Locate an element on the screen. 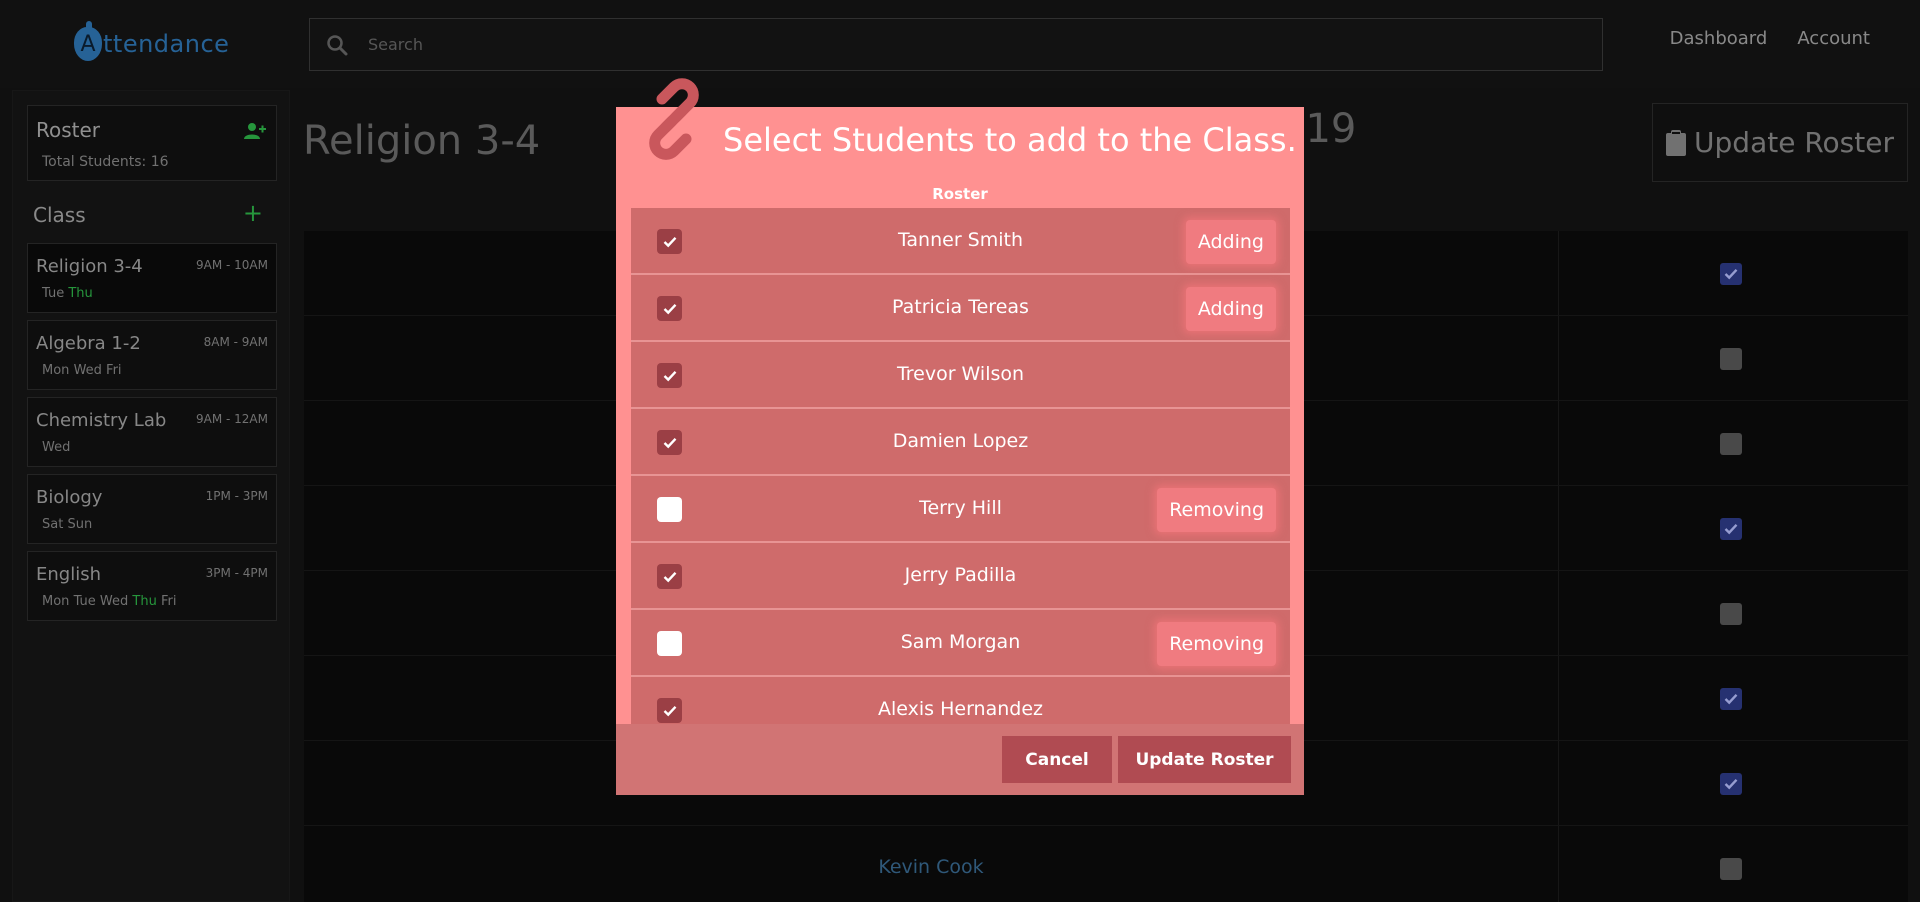  student-row: Tanner Smith Adding is located at coordinates (960, 241).